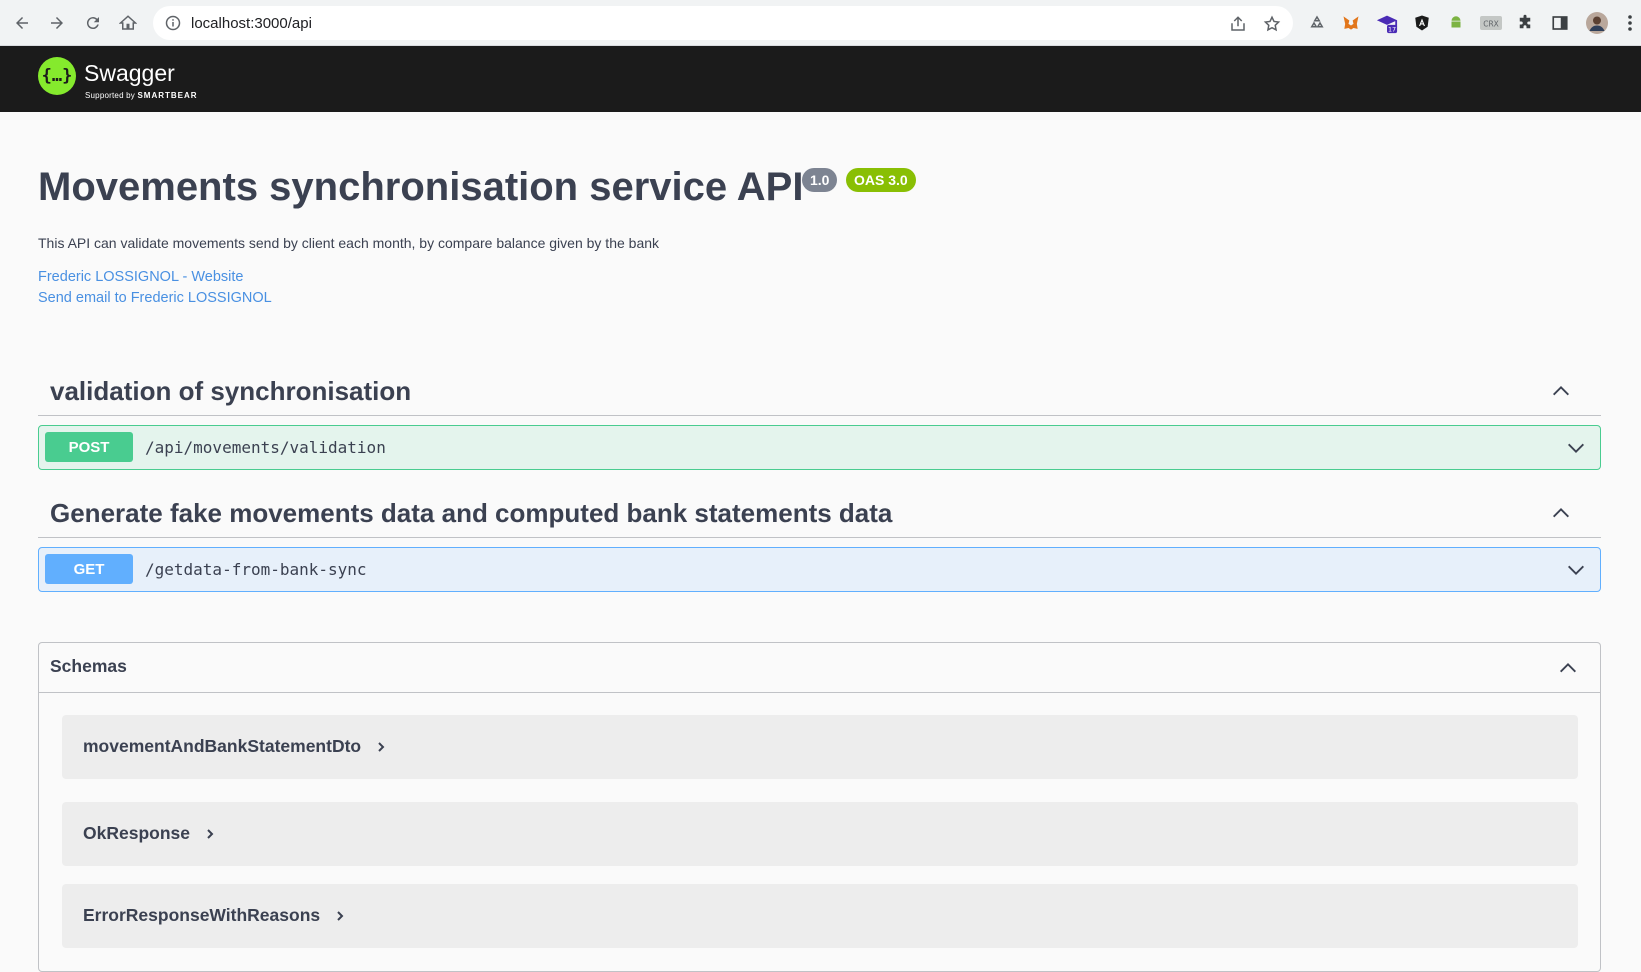 This screenshot has width=1641, height=972. I want to click on svg-text: 17, so click(1392, 30).